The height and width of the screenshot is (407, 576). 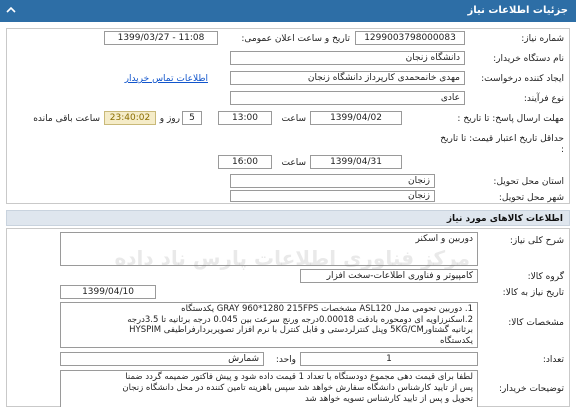 I want to click on unit-field: شمارش, so click(x=162, y=359).